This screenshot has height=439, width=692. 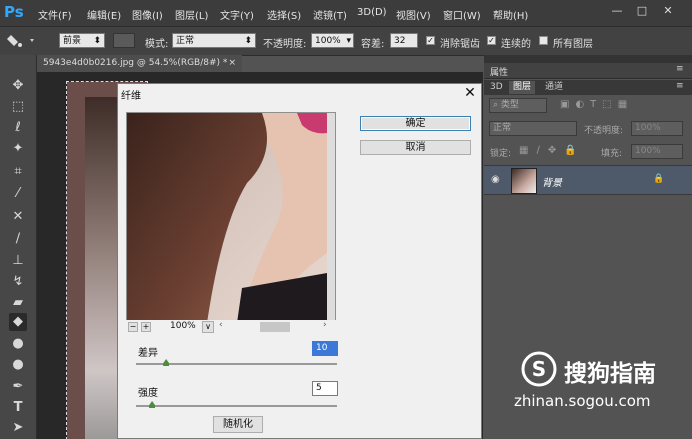 What do you see at coordinates (522, 87) in the screenshot?
I see `tab-layers: 图层` at bounding box center [522, 87].